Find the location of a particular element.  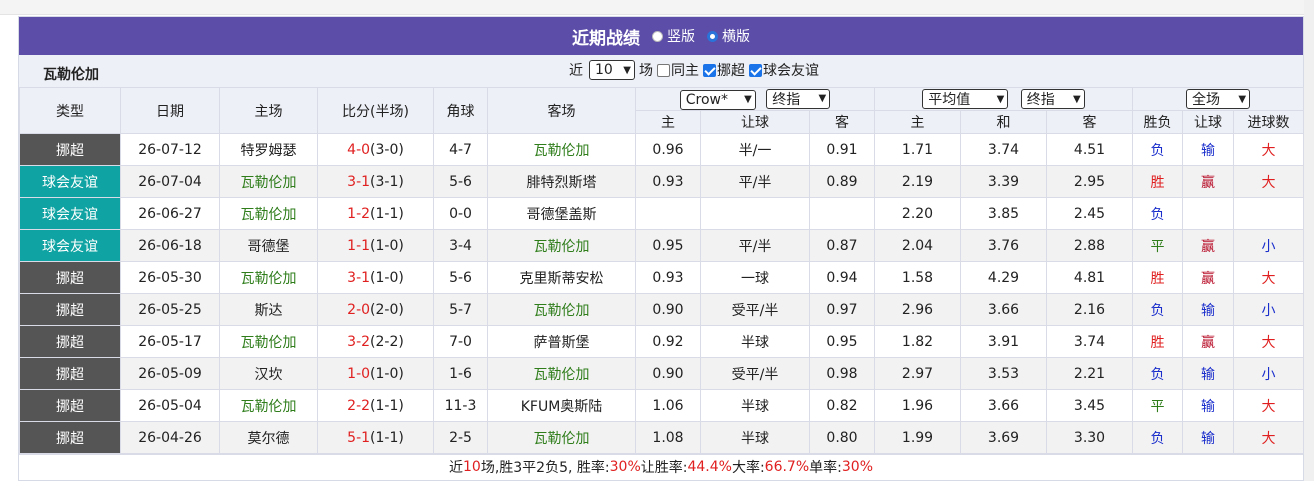

sub-odds-draw: 和 is located at coordinates (1003, 122).